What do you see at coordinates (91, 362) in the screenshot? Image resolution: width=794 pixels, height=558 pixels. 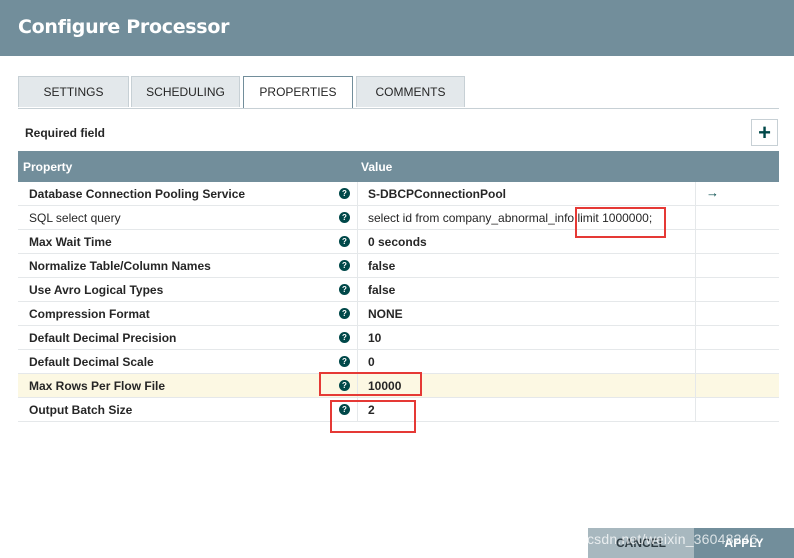 I see `property-name: Default Decimal Scale` at bounding box center [91, 362].